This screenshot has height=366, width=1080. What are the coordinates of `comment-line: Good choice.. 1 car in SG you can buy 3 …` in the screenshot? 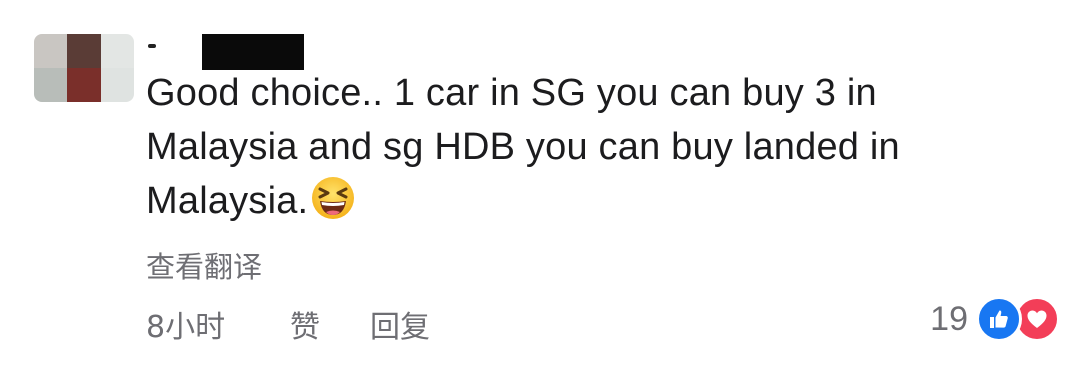 It's located at (511, 93).